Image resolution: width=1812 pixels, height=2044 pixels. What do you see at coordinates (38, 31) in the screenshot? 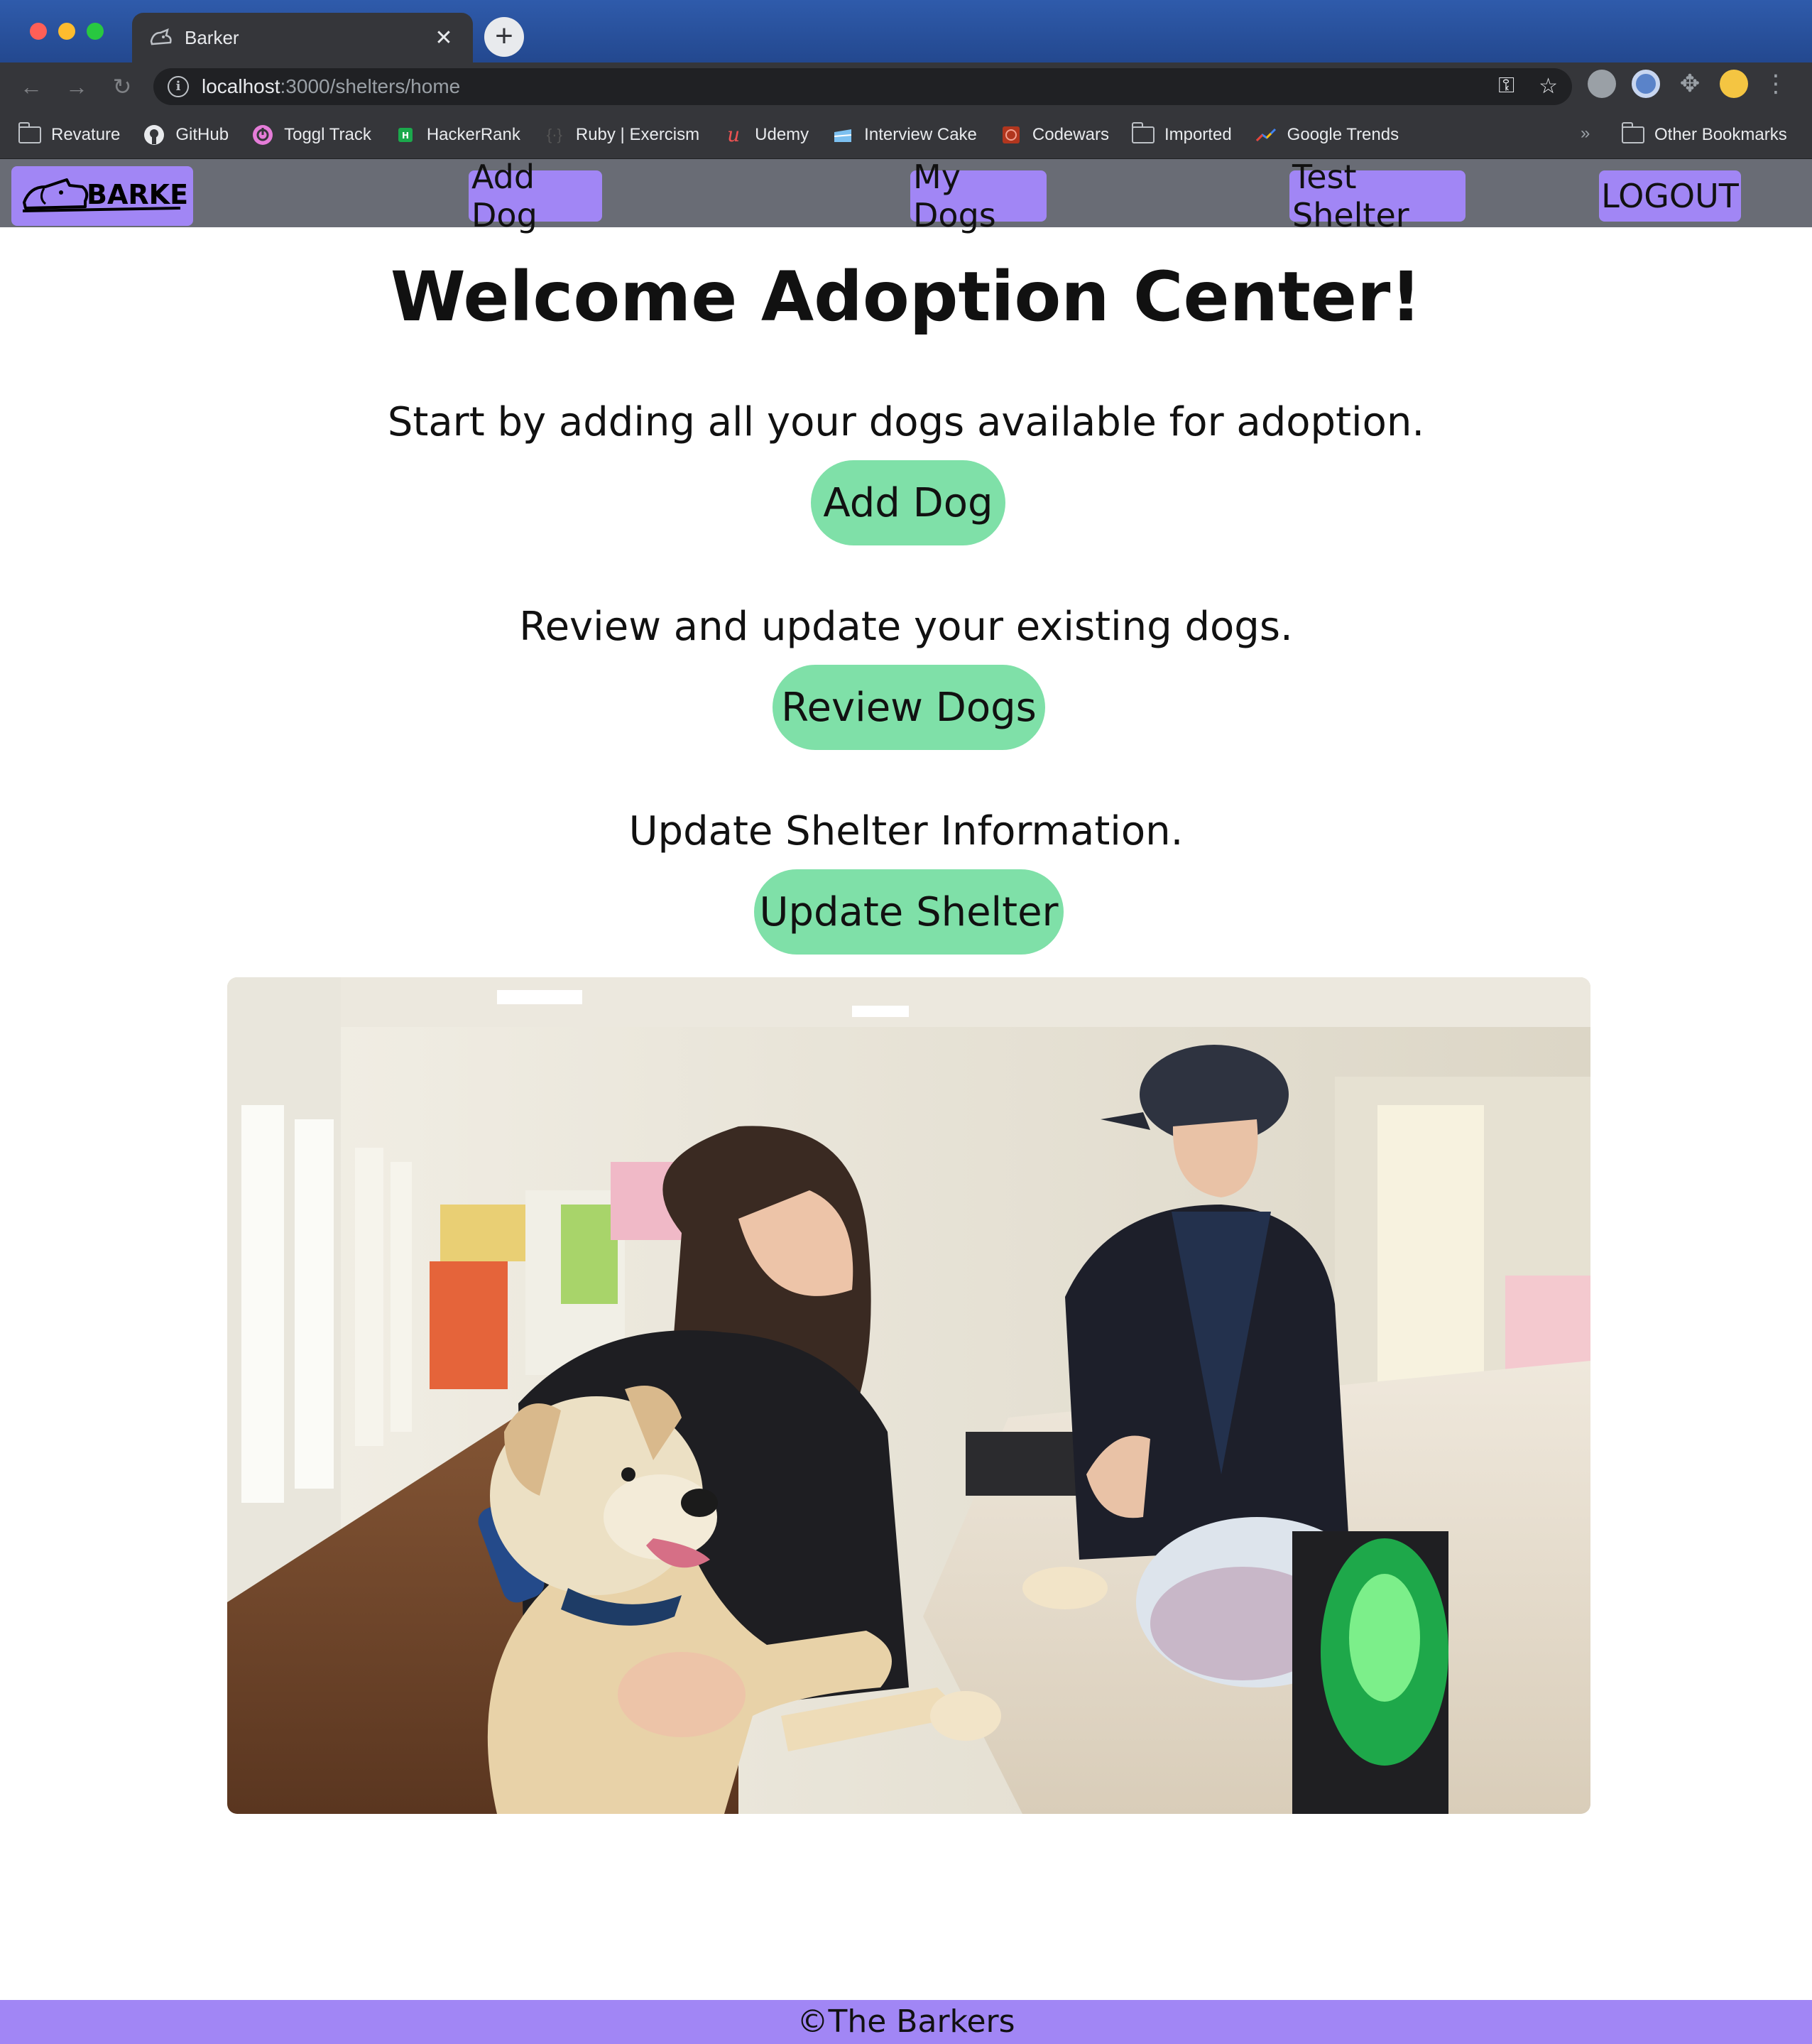
I see `close-window-button` at bounding box center [38, 31].